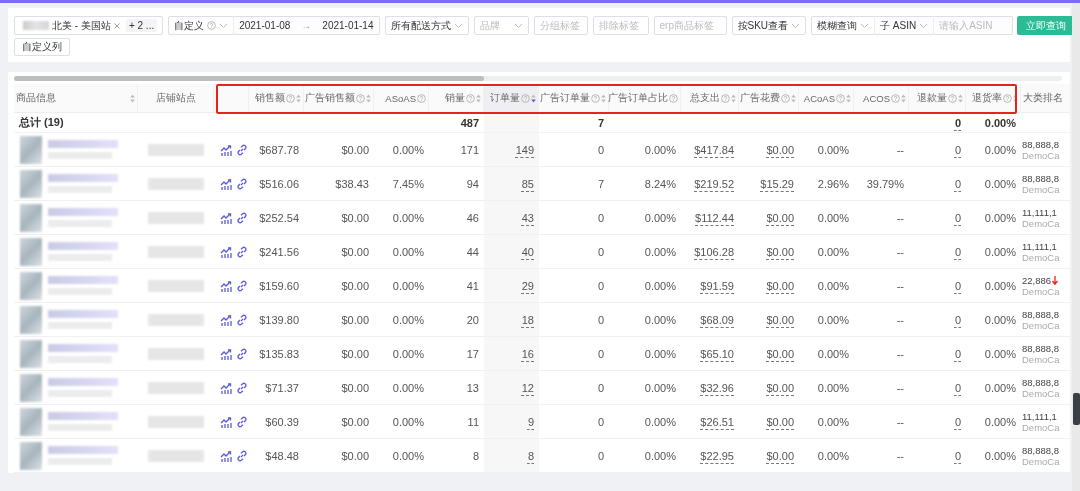  What do you see at coordinates (710, 319) in the screenshot?
I see `table-cell: $68.09` at bounding box center [710, 319].